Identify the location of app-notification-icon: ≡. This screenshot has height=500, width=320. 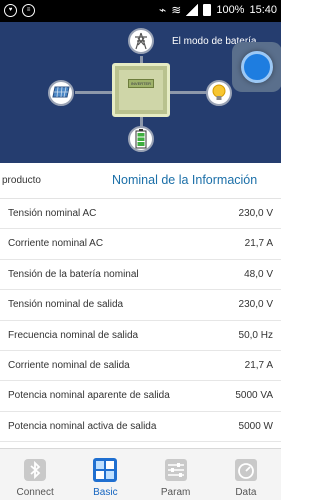
(28, 10).